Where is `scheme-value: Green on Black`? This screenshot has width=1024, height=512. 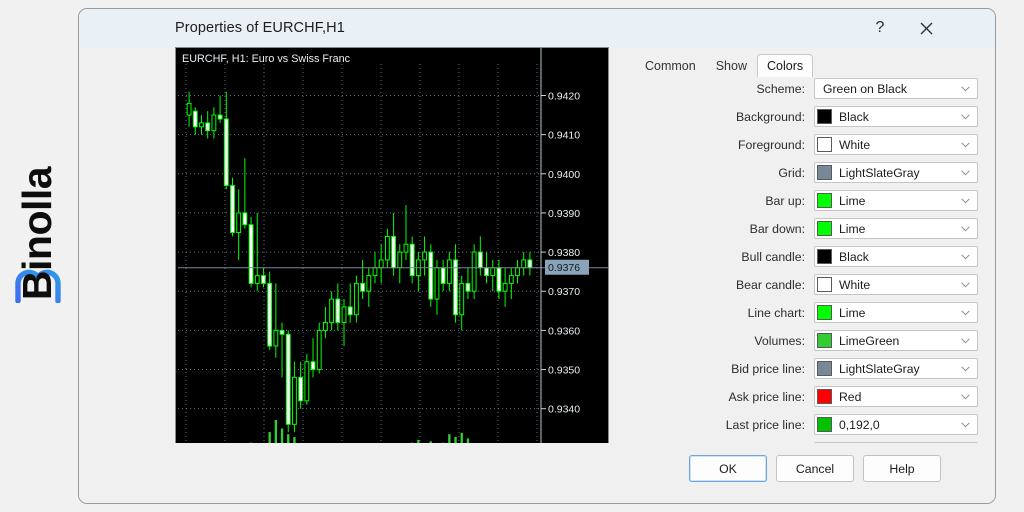 scheme-value: Green on Black is located at coordinates (865, 88).